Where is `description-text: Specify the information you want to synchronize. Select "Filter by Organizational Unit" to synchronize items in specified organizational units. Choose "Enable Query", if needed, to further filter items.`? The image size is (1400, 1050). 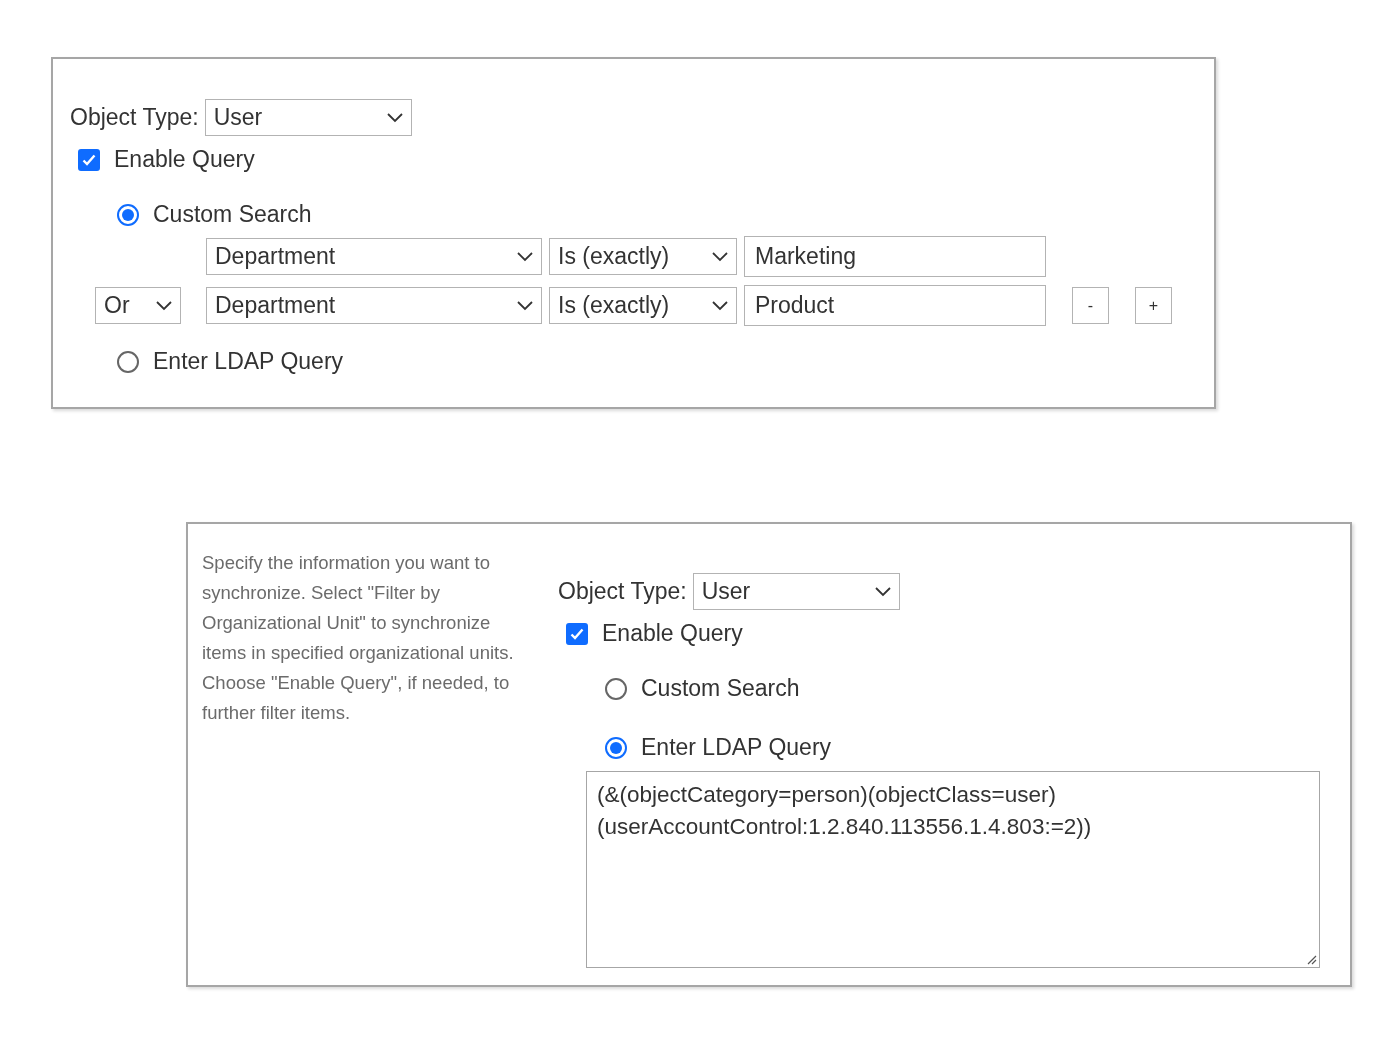
description-text: Specify the information you want to synchronize. Select "Filter by Organizational Unit" to synchronize items in specified organizational units. Choose "Enable Query", if needed, to further filter items. is located at coordinates (358, 638).